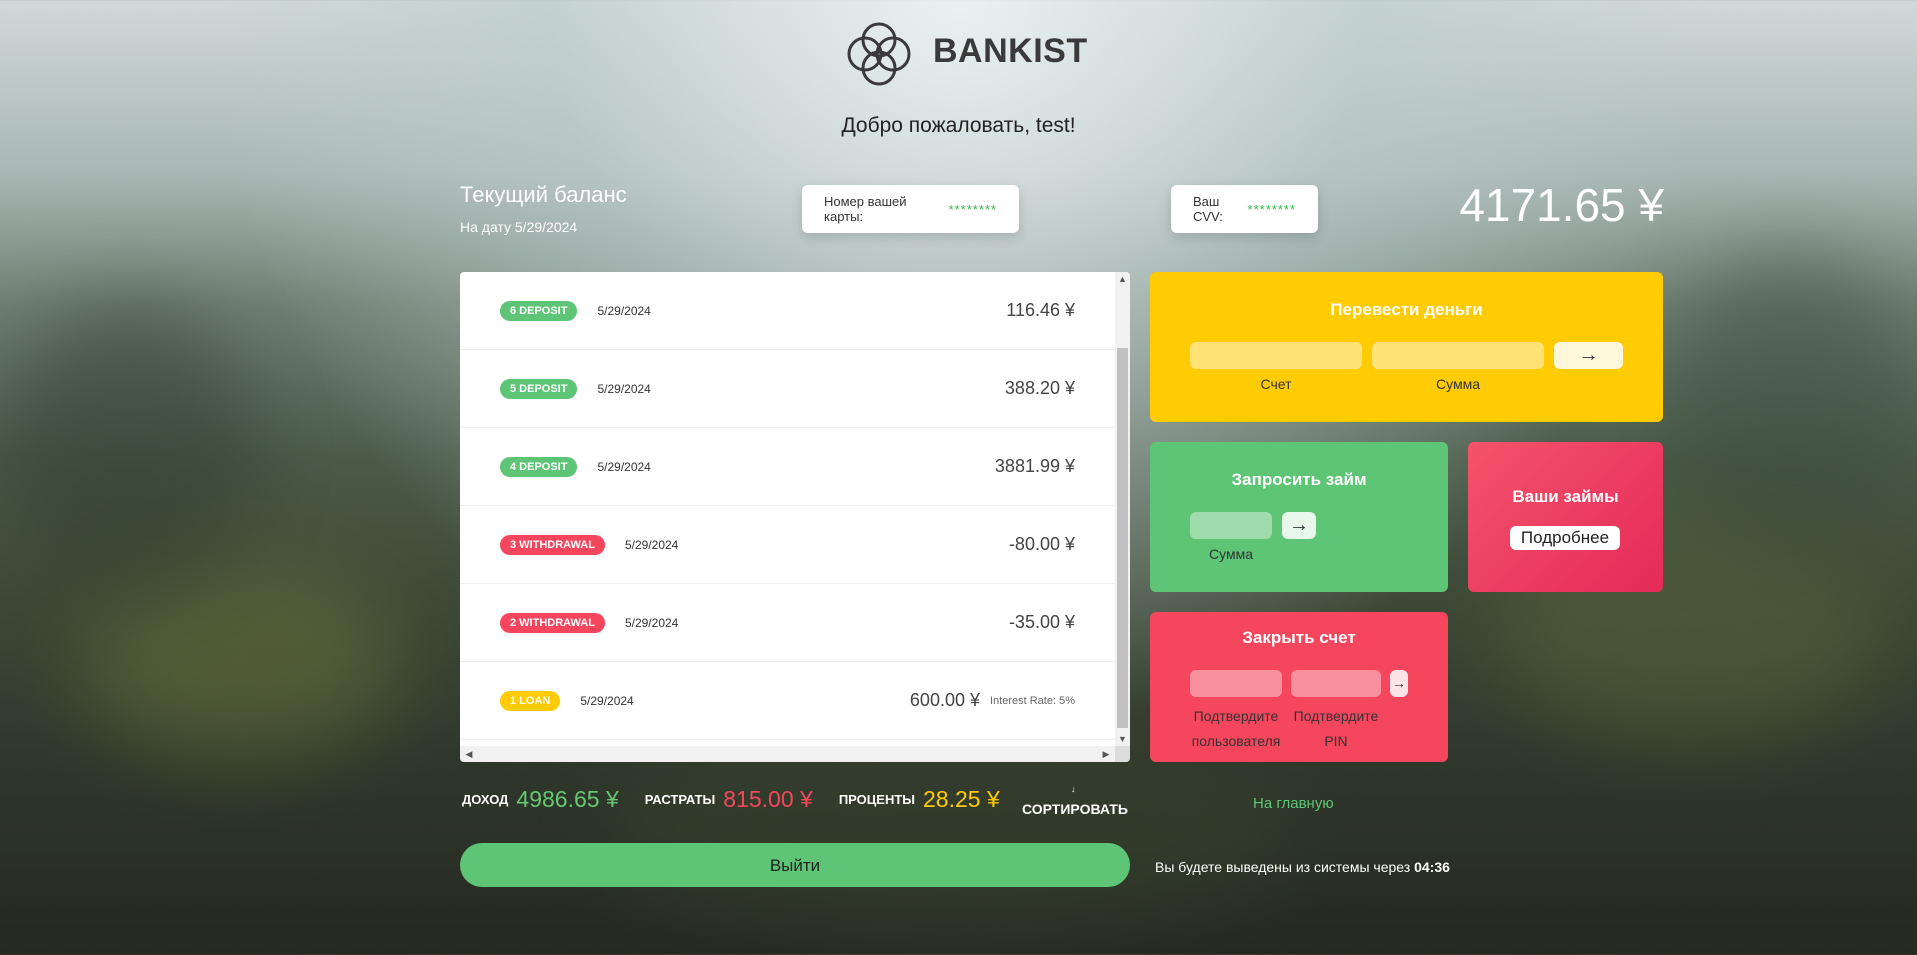 This screenshot has height=955, width=1917. I want to click on cvv-label: Ваш CVV:, so click(1208, 209).